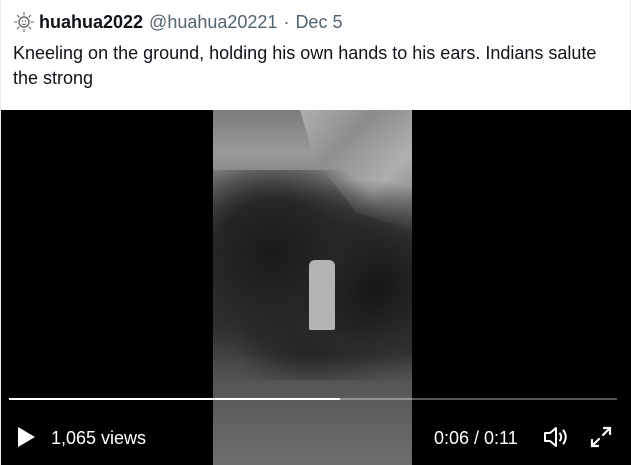  I want to click on progress-bar, so click(313, 399).